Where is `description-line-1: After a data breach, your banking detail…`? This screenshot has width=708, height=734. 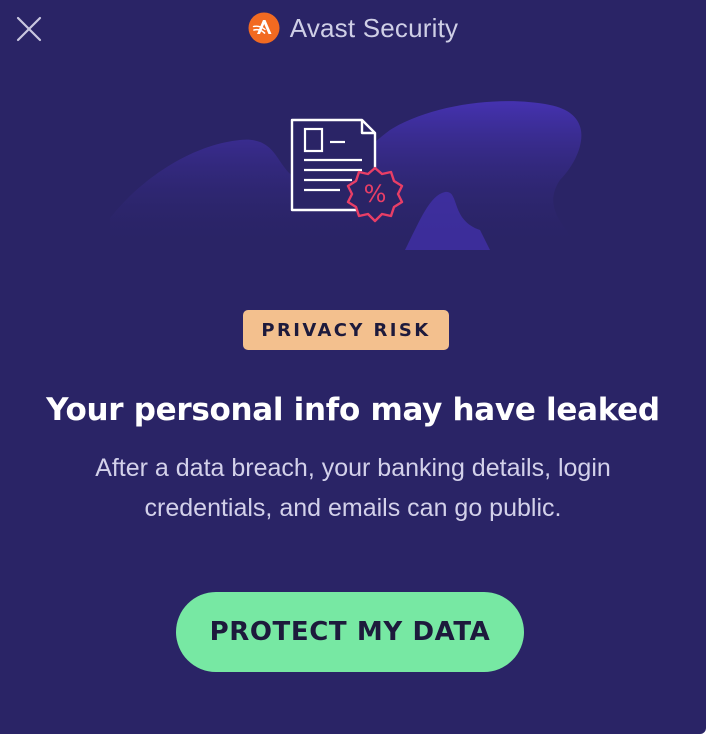
description-line-1: After a data breach, your banking detail… is located at coordinates (353, 468).